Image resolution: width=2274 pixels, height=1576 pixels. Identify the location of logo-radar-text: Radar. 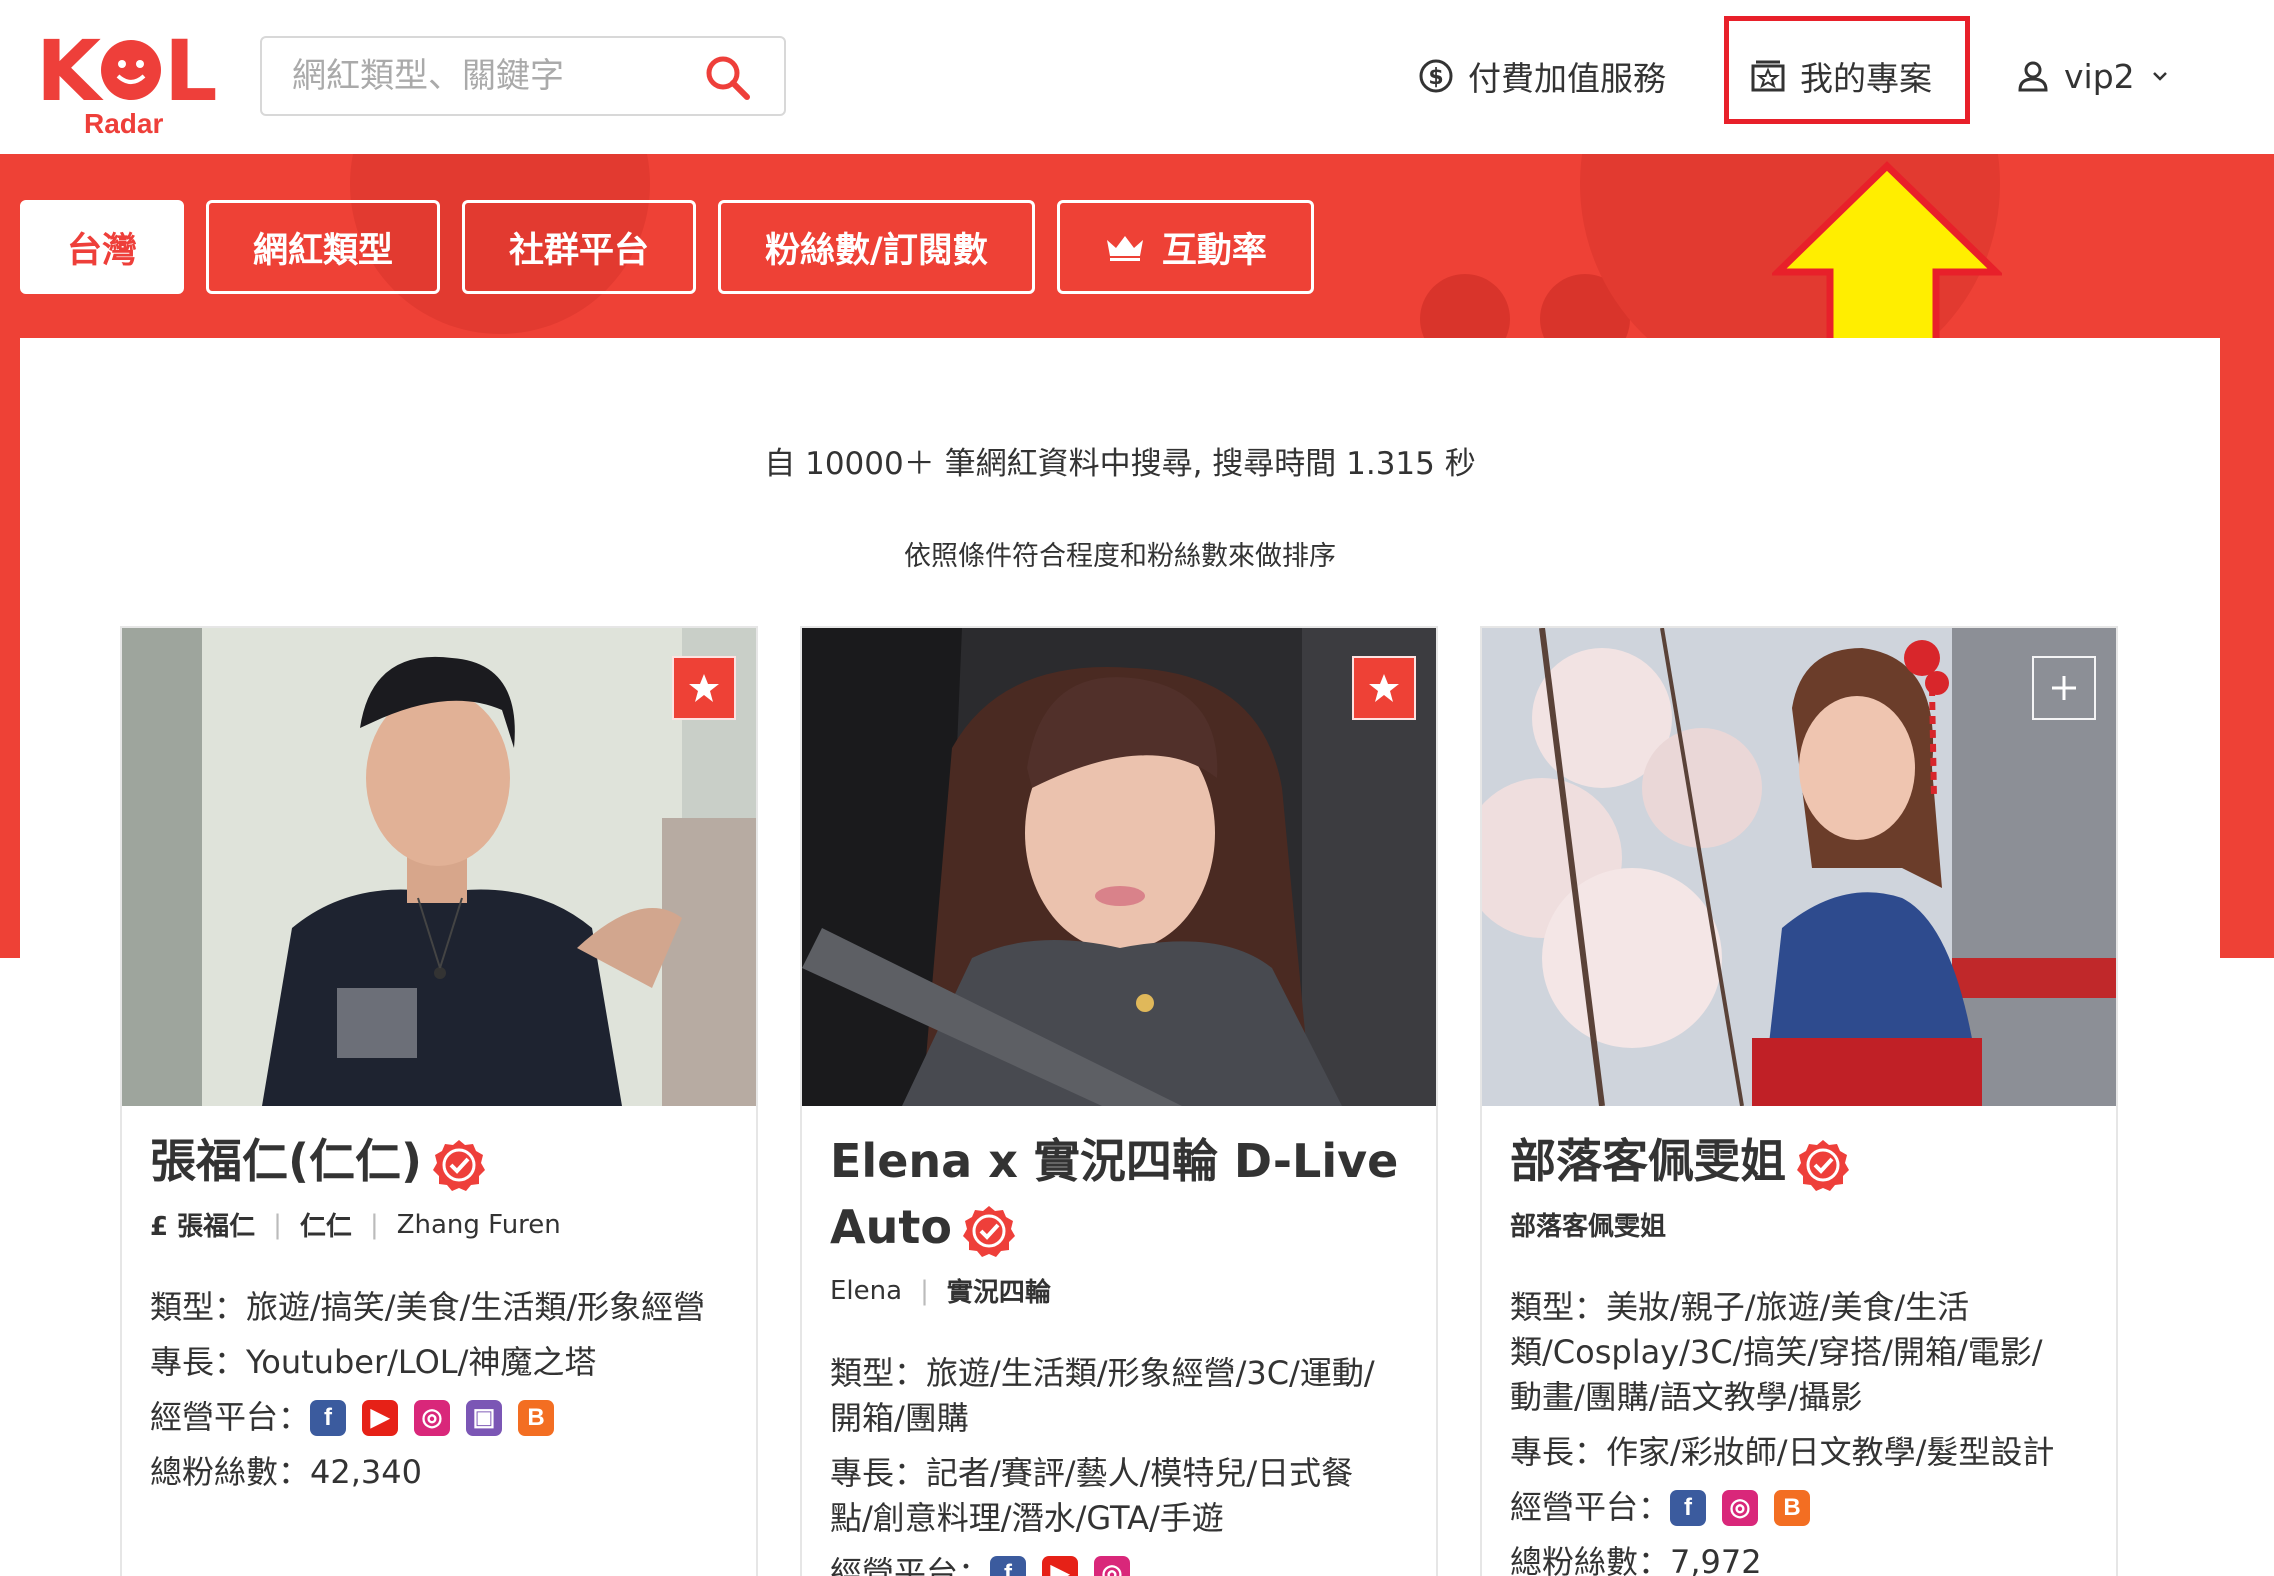
(123, 123).